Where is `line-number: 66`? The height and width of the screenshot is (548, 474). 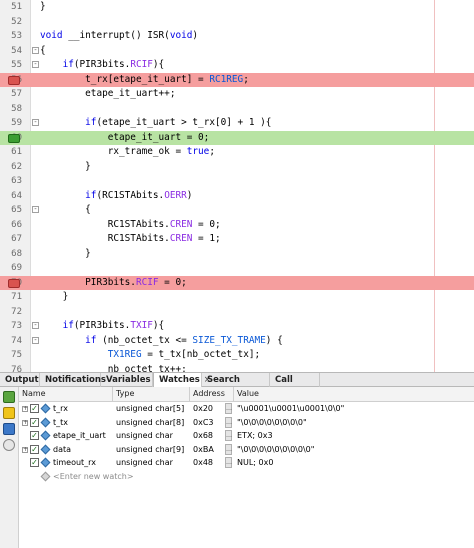 line-number: 66 is located at coordinates (16, 224).